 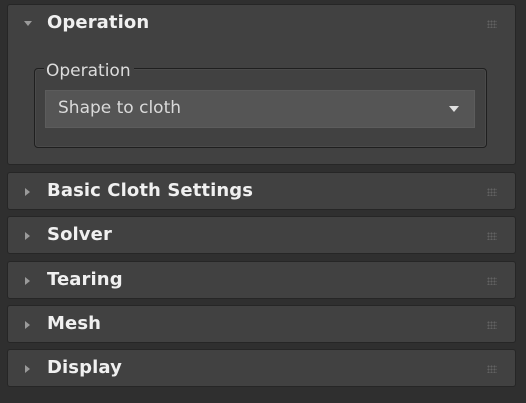 I want to click on rollout-title: Operation, so click(x=98, y=22).